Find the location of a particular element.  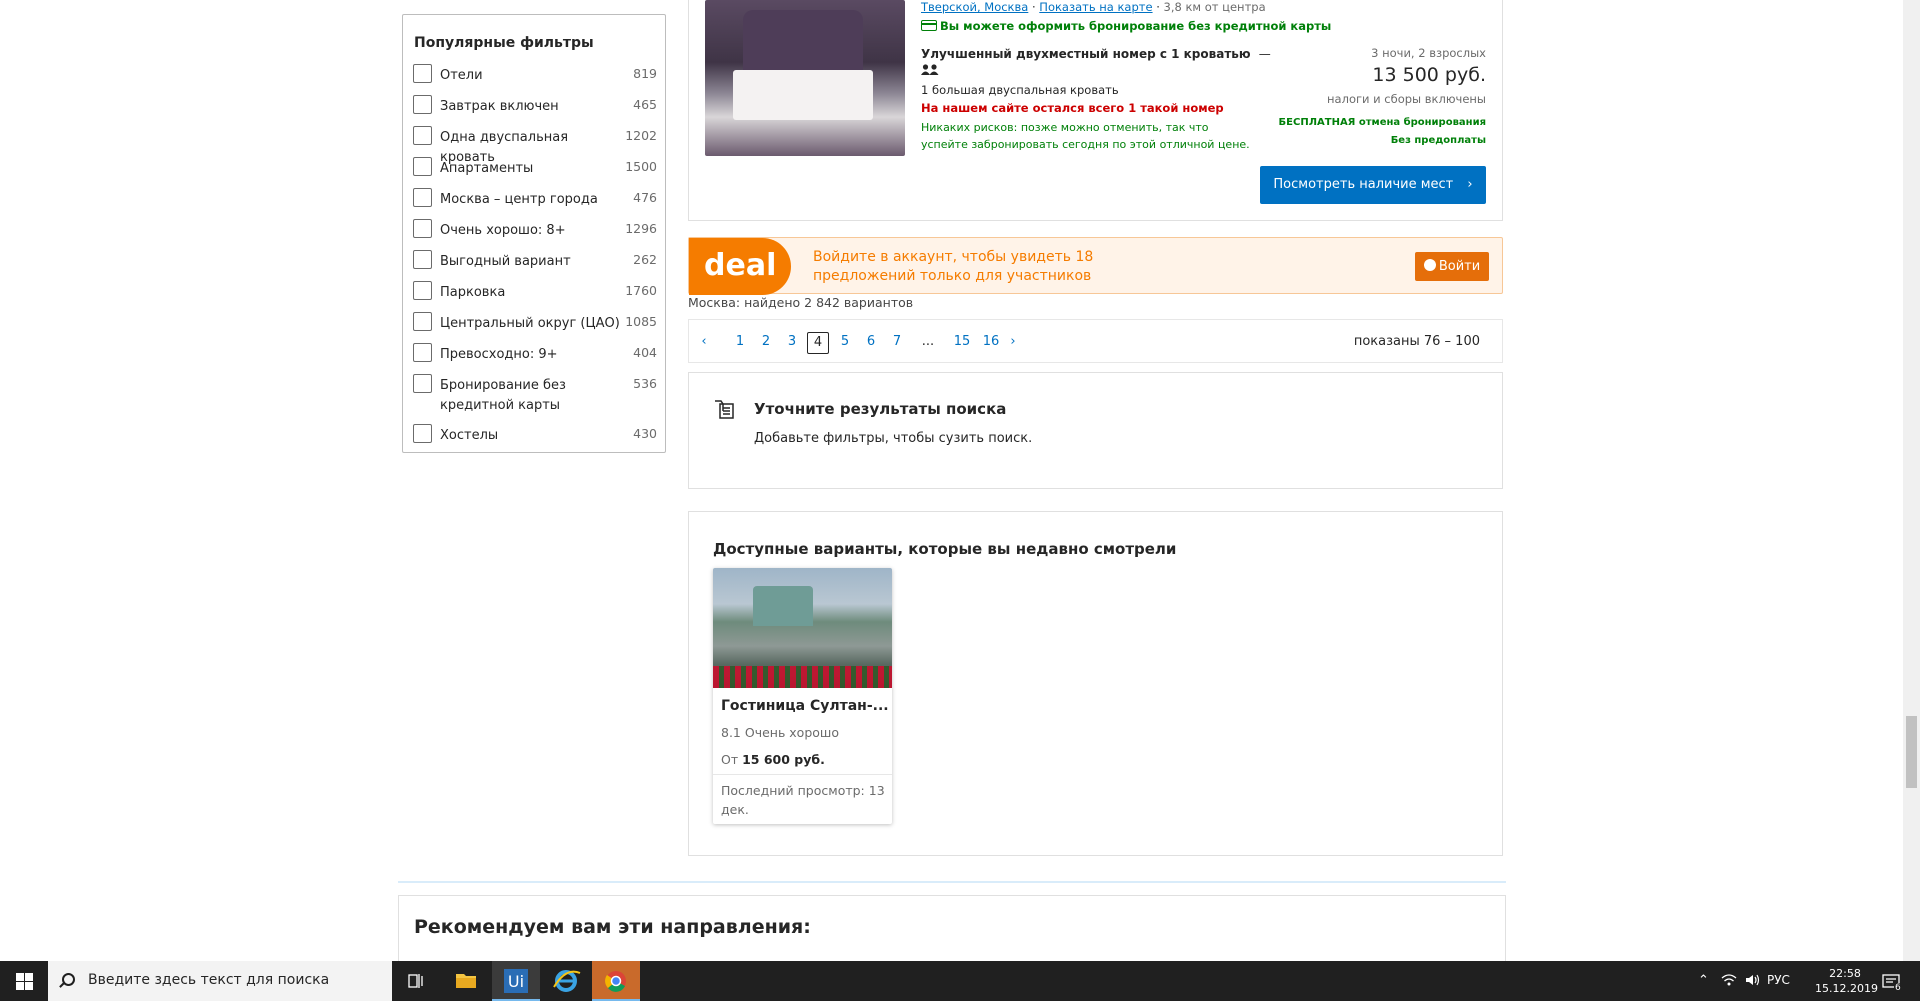

filter-count: 262 is located at coordinates (645, 259).